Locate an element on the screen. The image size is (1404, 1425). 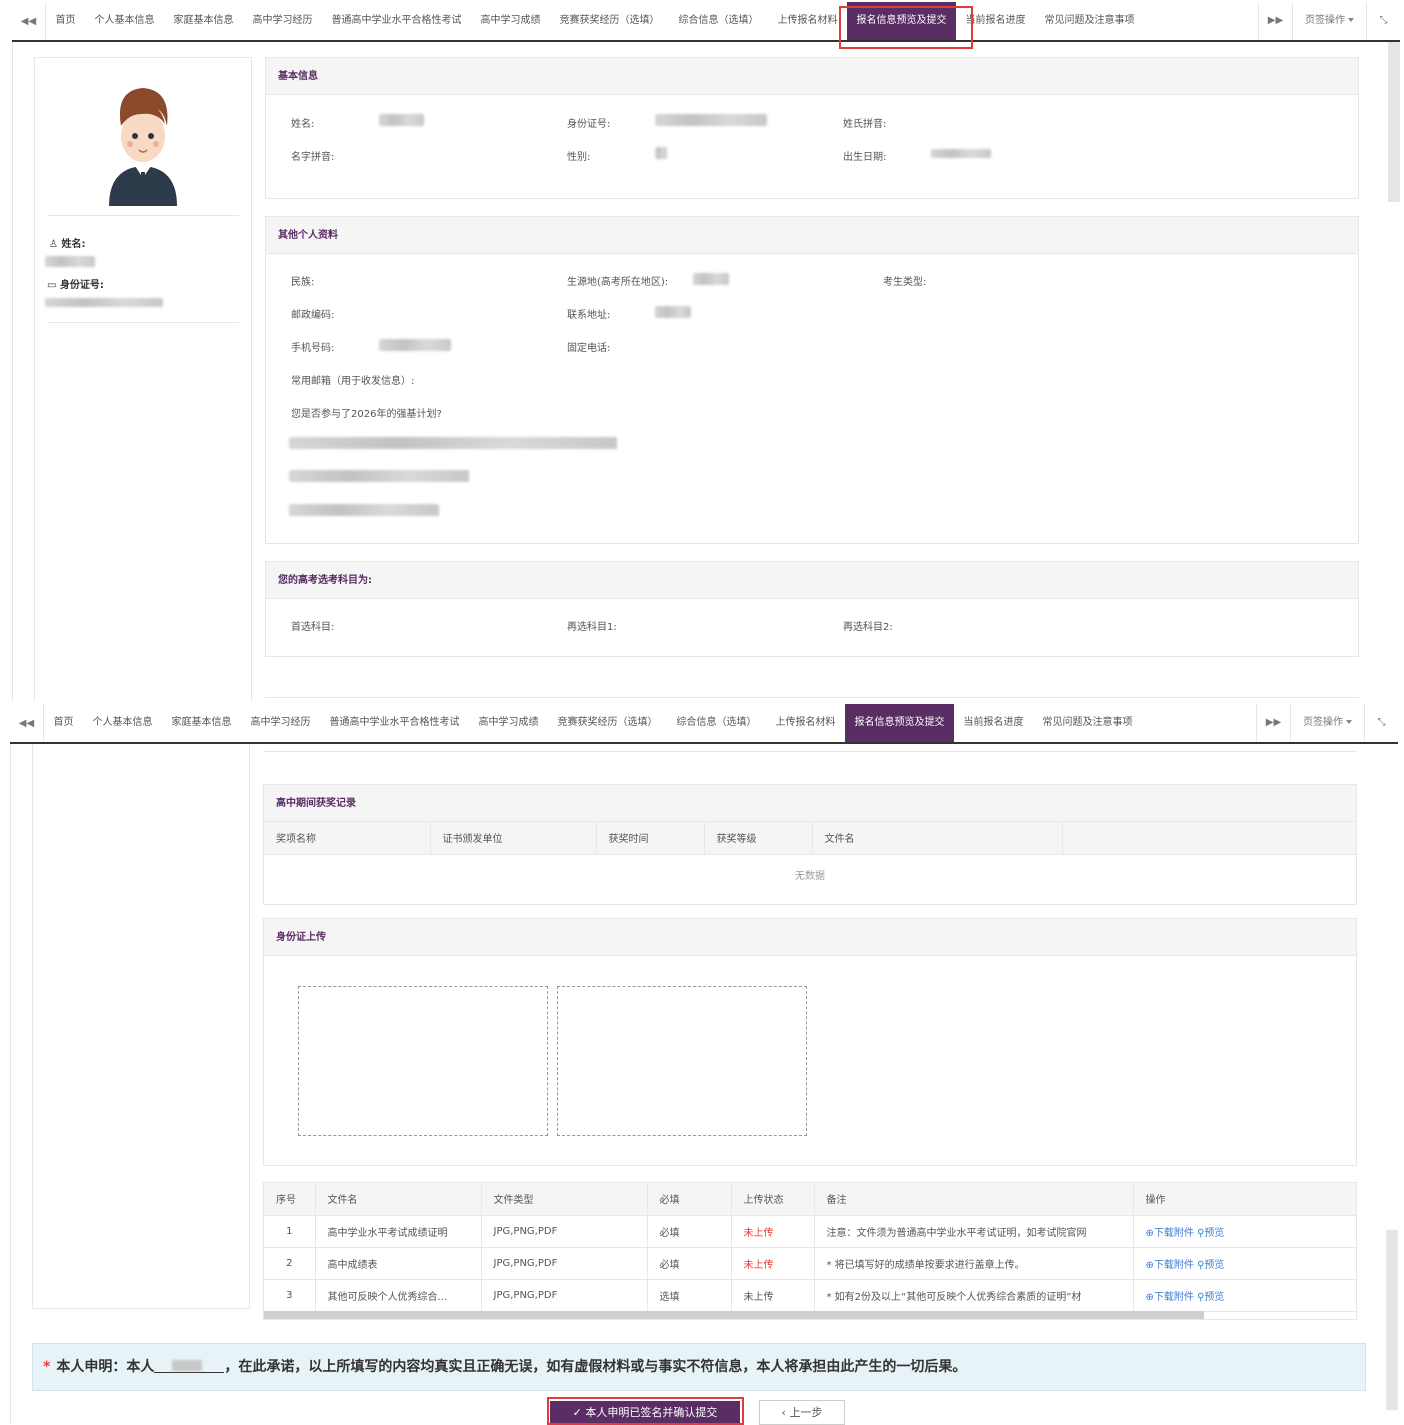
previous-step-button: ‹ 上一步 is located at coordinates (802, 1412).